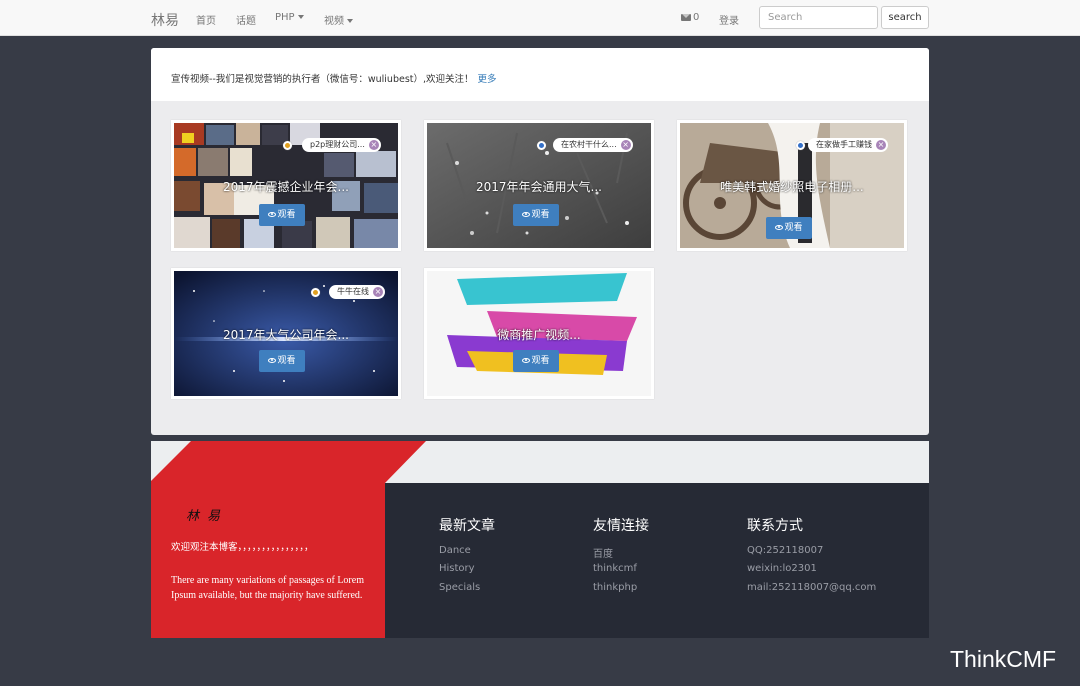 The width and height of the screenshot is (1080, 686). I want to click on video-card: p2p理财公司... × 2017年震撼企业年会... 观看, so click(286, 185).